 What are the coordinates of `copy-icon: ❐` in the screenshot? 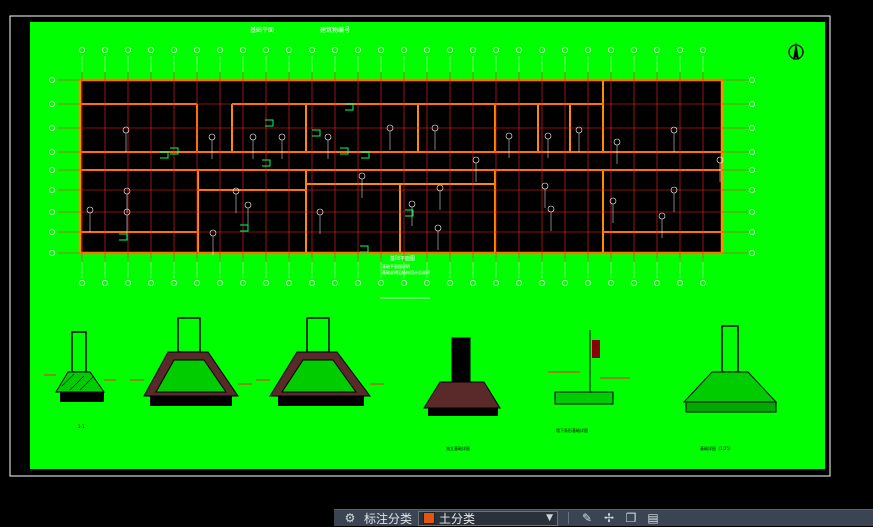 It's located at (631, 518).